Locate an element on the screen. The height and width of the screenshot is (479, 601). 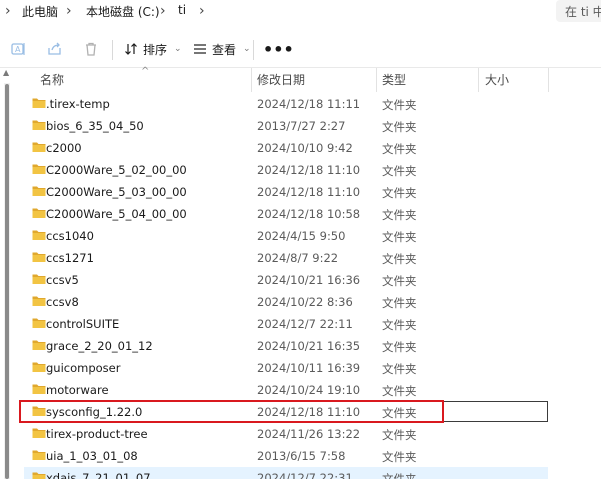
list-item: guicomposer 2024/10/11 16:39 文件夹 is located at coordinates (286, 368).